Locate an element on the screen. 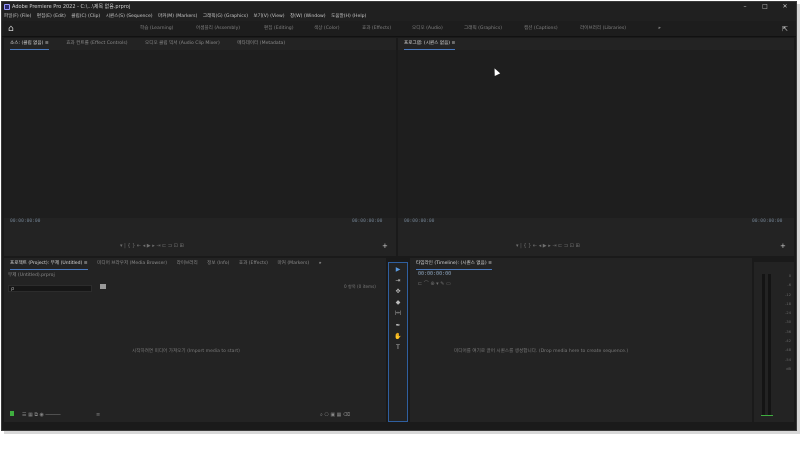 The height and width of the screenshot is (454, 808). quick-export-icon: ⇱ is located at coordinates (785, 29).